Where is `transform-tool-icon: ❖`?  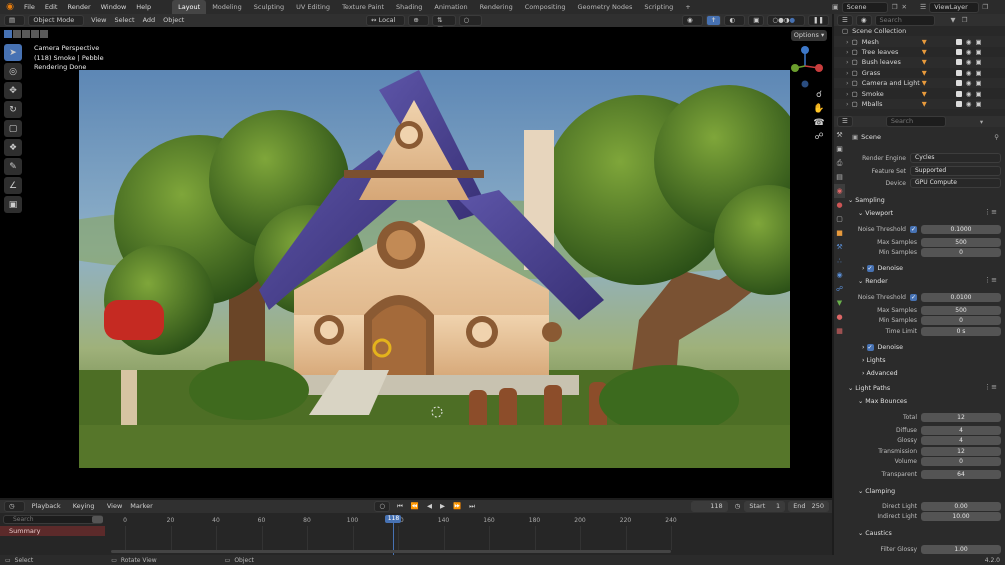 transform-tool-icon: ❖ is located at coordinates (13, 147).